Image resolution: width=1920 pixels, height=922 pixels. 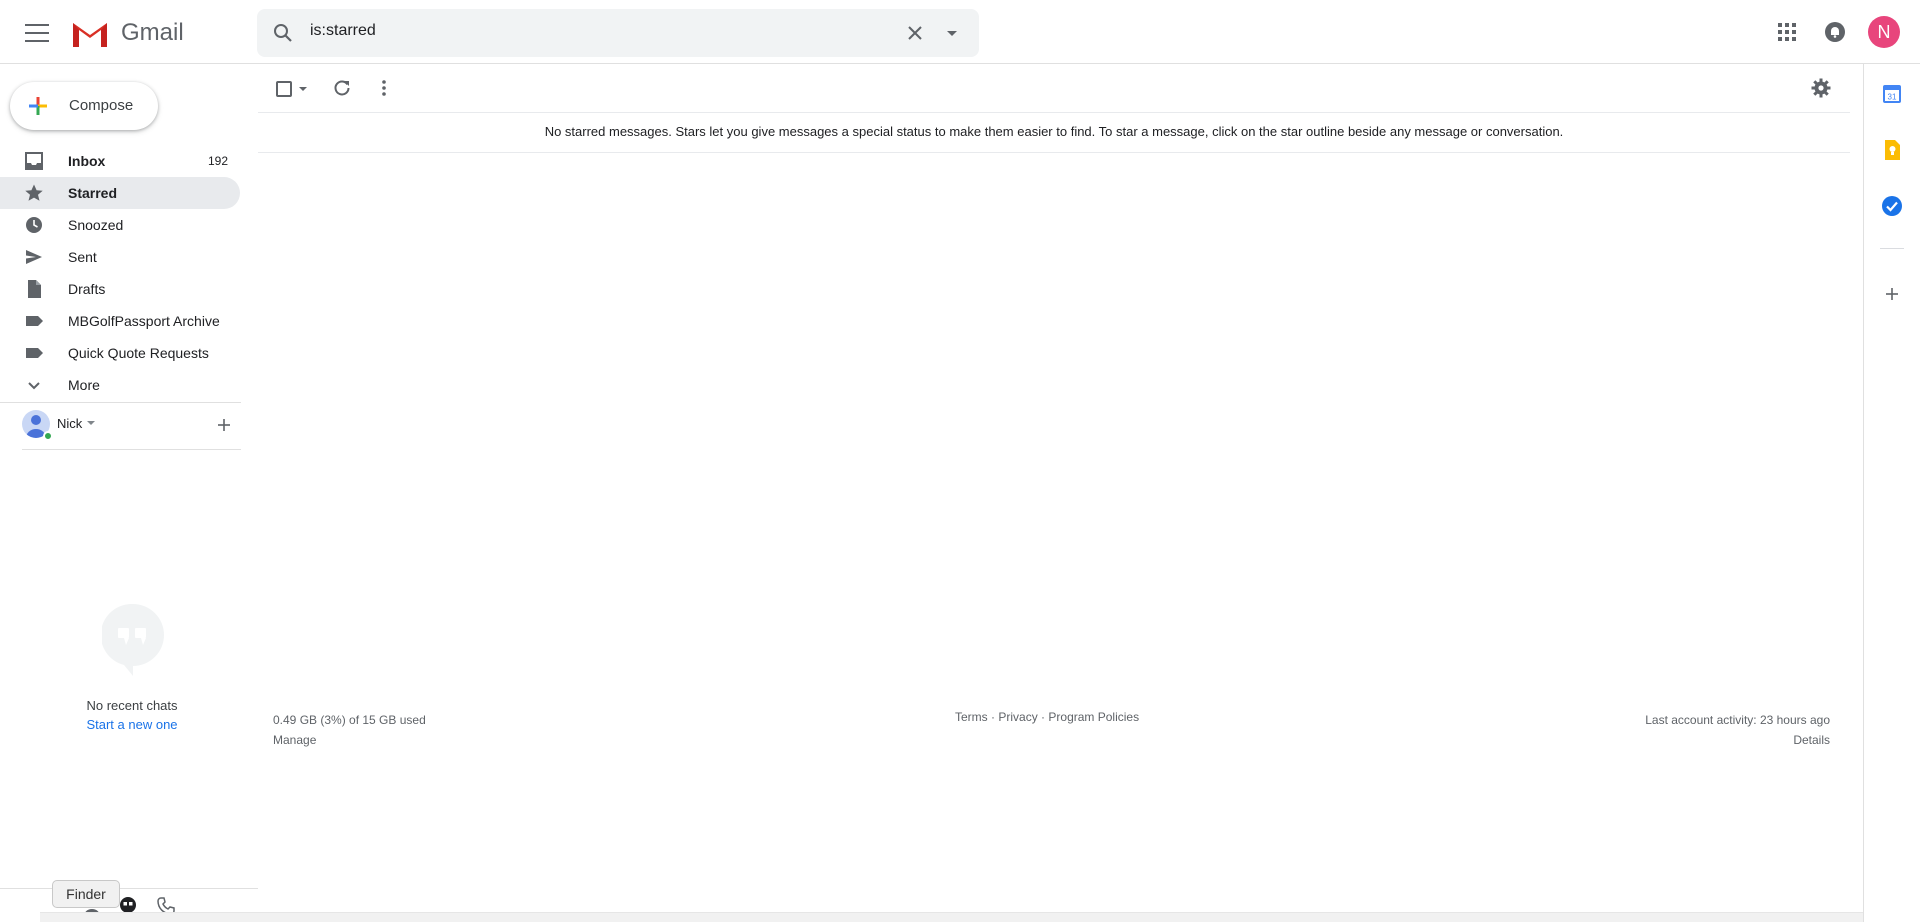 I want to click on sidebar-item-sent: Sent, so click(x=120, y=257).